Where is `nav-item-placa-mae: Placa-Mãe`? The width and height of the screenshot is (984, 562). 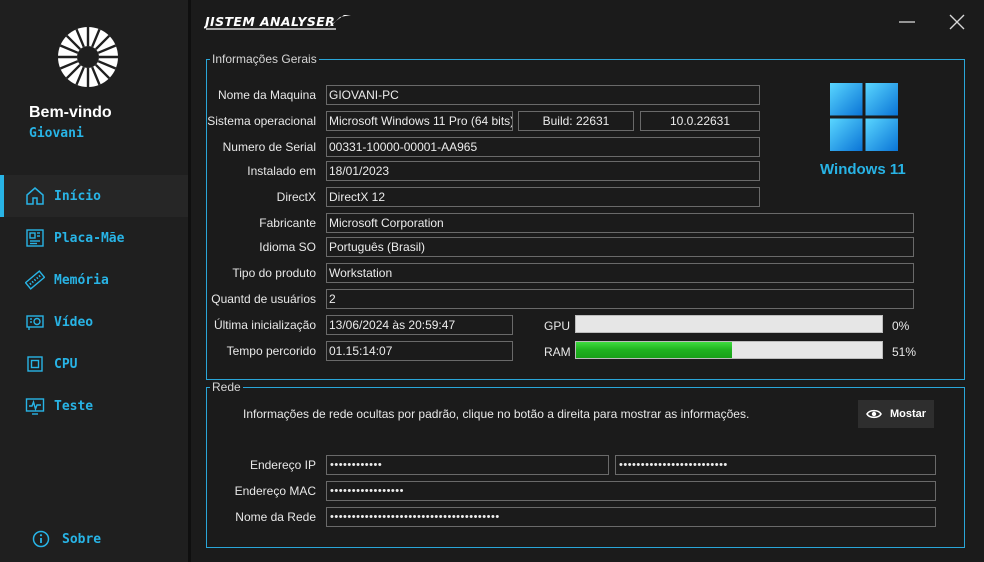 nav-item-placa-mae: Placa-Mãe is located at coordinates (94, 238).